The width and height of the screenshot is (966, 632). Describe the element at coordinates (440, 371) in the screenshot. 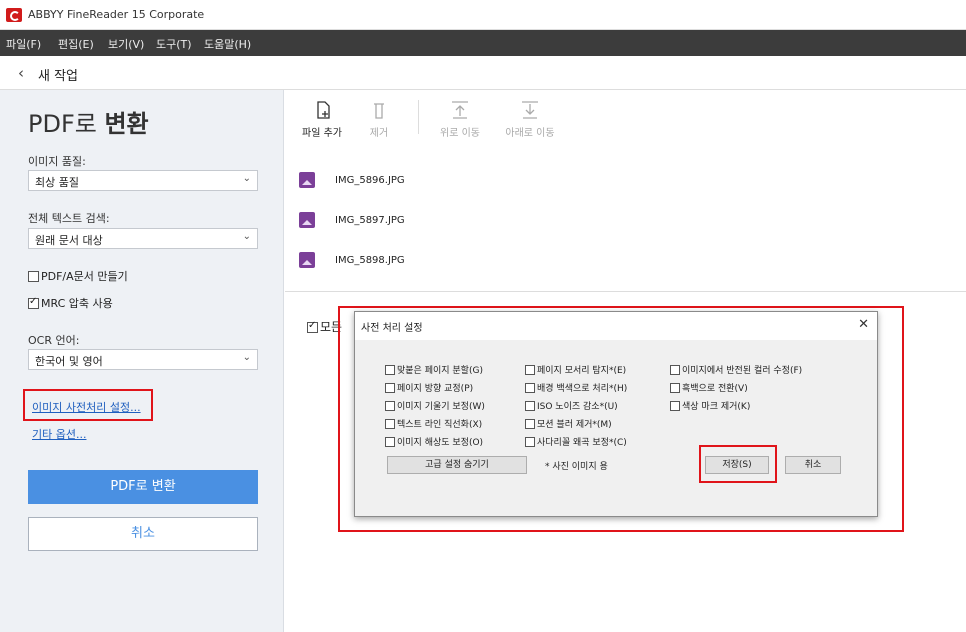

I see `option-label: 맞붙은 페이지 분할(G)` at that location.